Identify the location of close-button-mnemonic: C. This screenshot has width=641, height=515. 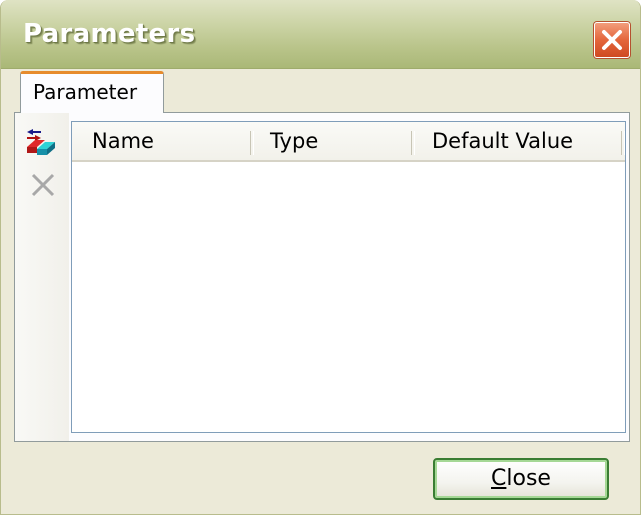
(499, 478).